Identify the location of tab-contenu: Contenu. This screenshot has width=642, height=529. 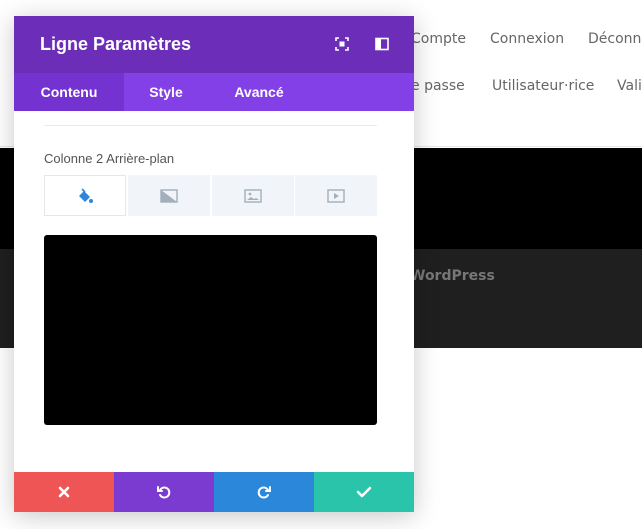
(69, 92).